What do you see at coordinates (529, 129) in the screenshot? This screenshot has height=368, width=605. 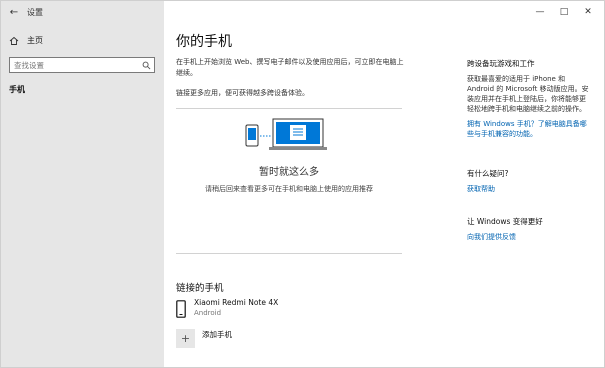 I see `windows-phone-link: 拥有 Windows 手机？了解电脑具备哪些与手机兼容的功能。` at bounding box center [529, 129].